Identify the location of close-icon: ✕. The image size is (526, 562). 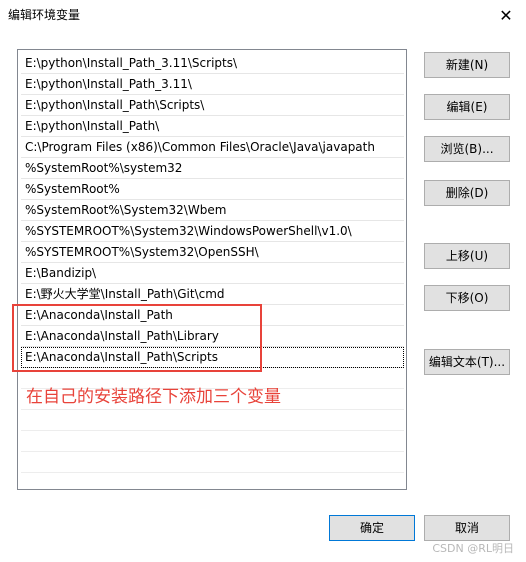
(506, 15).